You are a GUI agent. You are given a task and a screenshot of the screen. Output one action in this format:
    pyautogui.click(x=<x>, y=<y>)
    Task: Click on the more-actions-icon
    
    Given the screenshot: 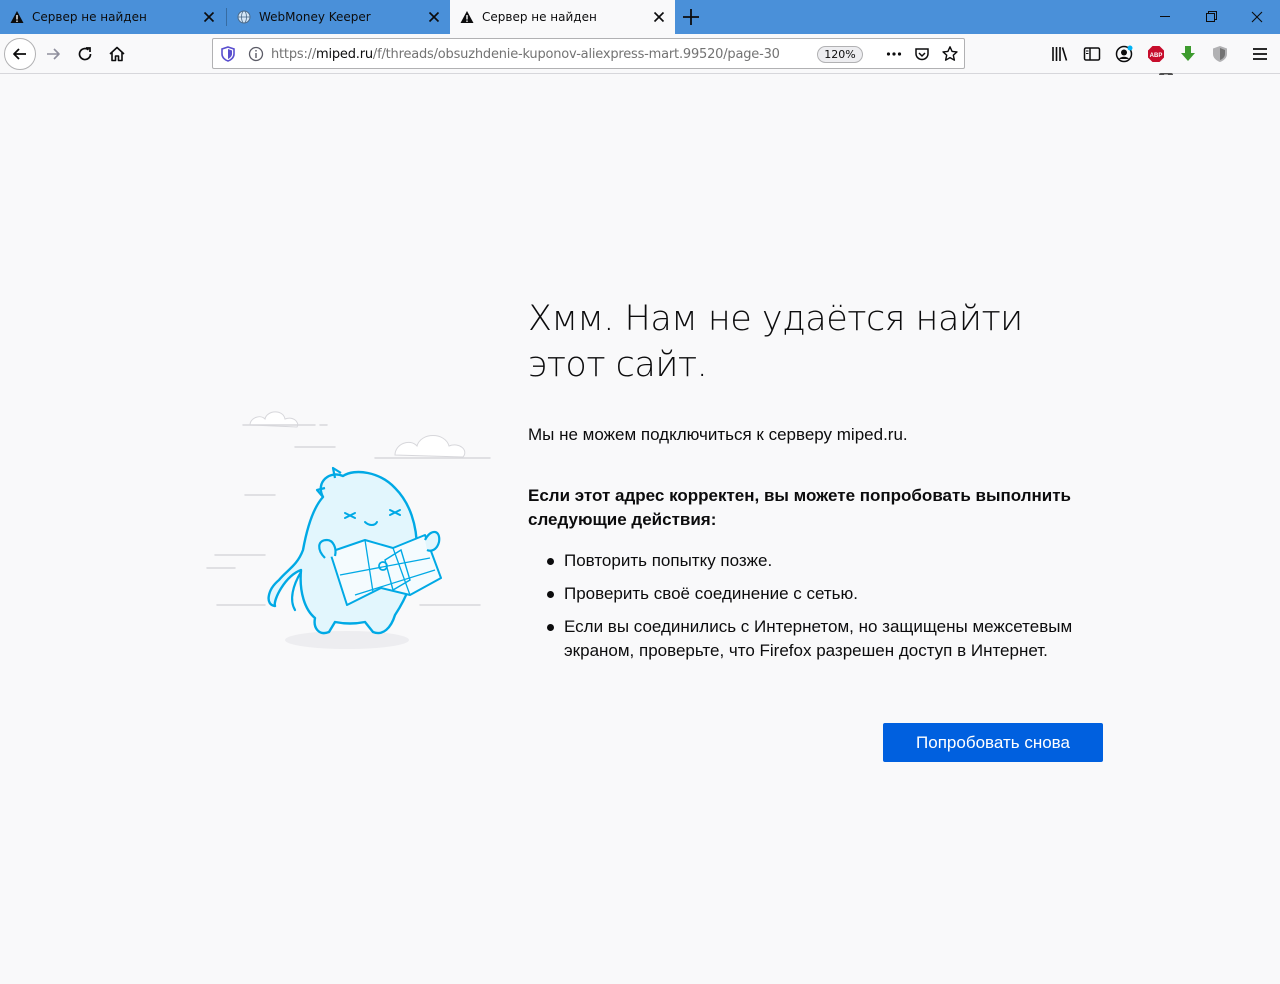 What is the action you would take?
    pyautogui.click(x=894, y=54)
    